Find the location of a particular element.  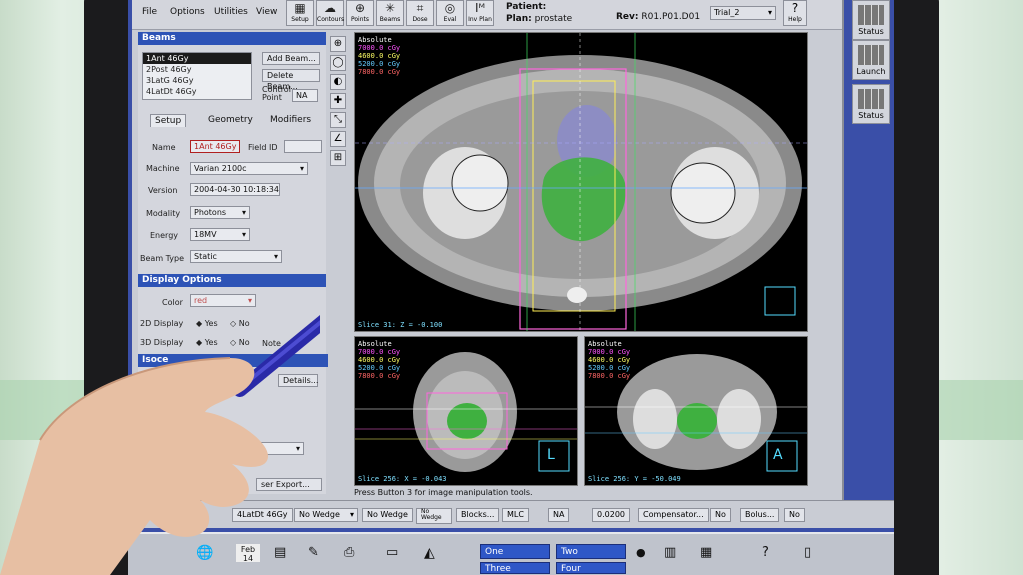

modality-select: Photons is located at coordinates (220, 212).